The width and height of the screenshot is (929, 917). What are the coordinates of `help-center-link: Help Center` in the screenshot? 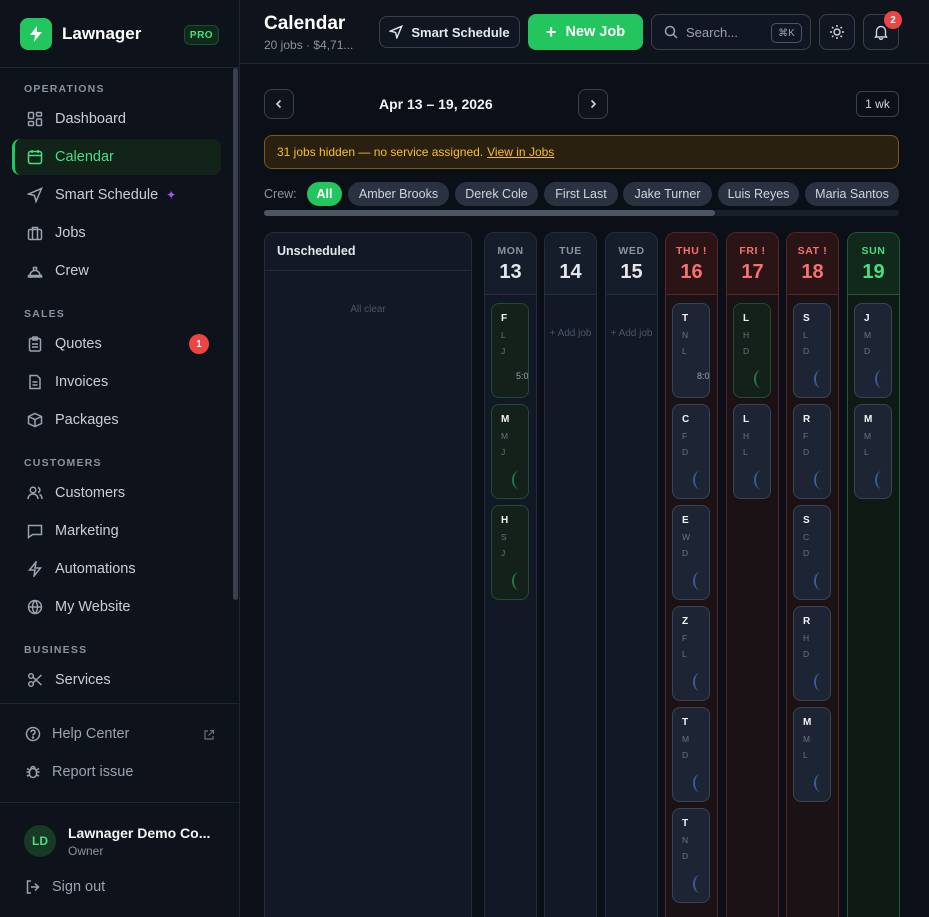 It's located at (76, 734).